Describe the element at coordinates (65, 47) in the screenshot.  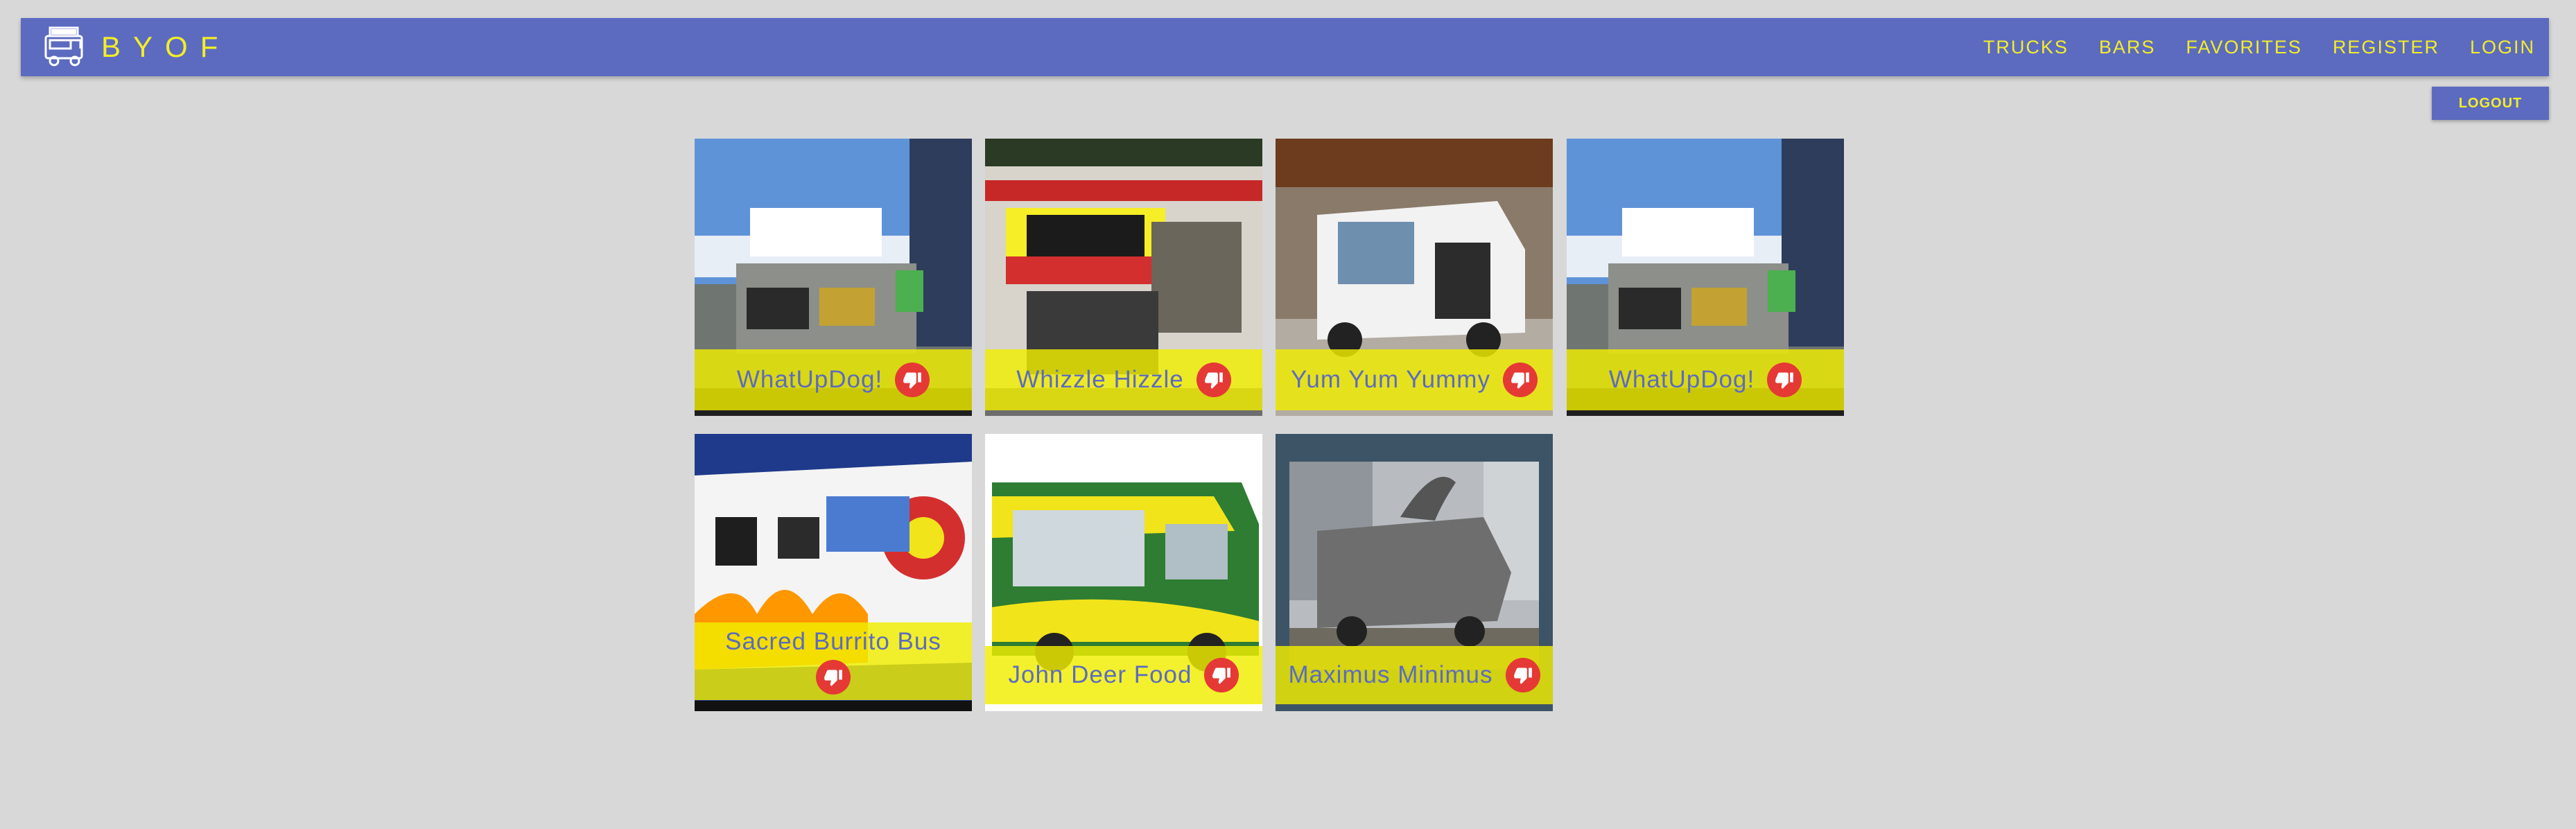
I see `food-truck-icon` at that location.